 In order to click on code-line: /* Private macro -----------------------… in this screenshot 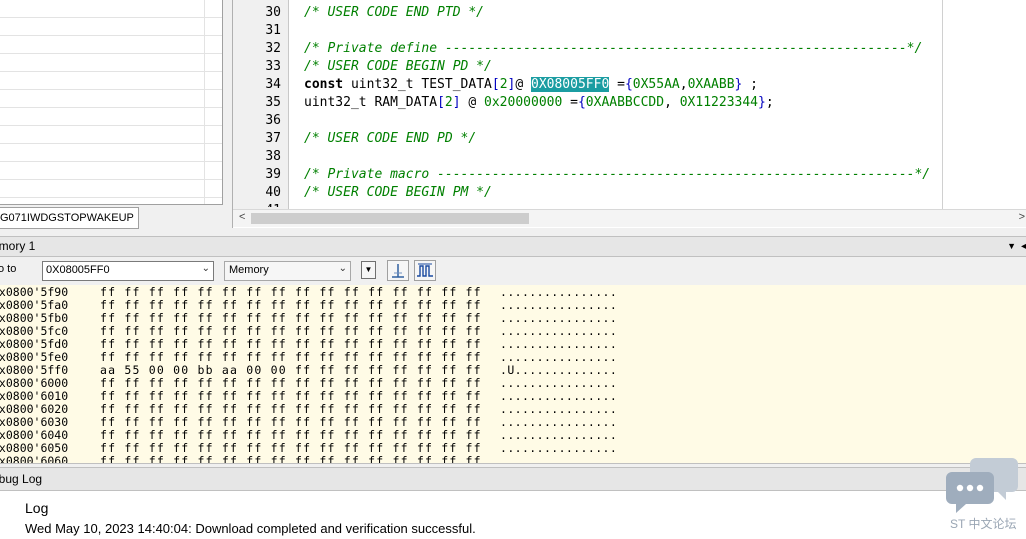, I will do `click(623, 175)`.